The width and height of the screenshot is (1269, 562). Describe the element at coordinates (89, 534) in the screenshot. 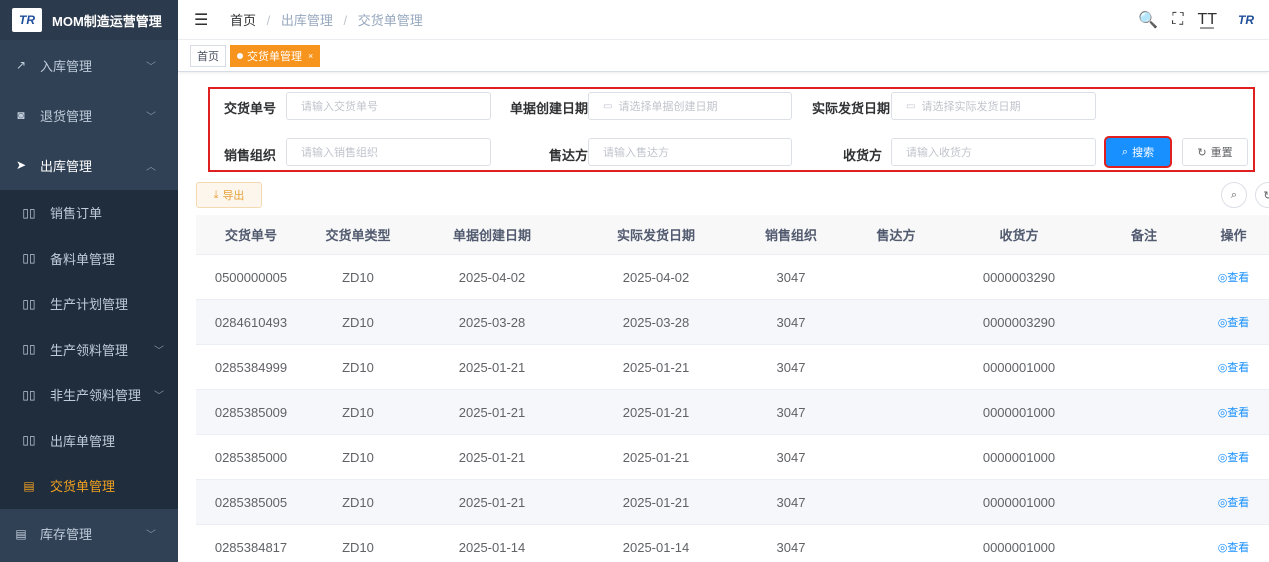

I see `sidebar-item-inventory: ▤ 库存管理 ﹀` at that location.